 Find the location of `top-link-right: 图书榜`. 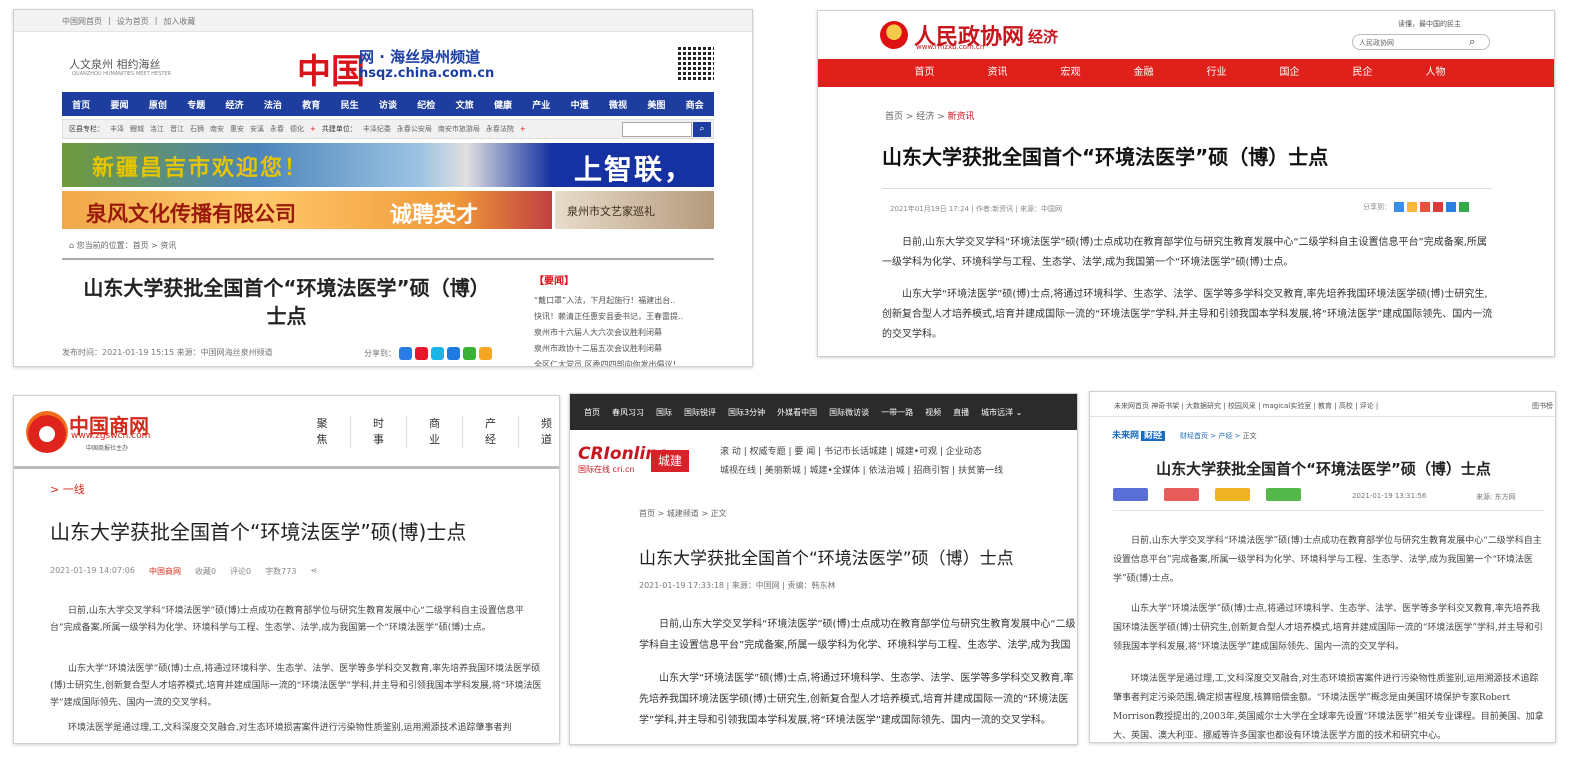

top-link-right: 图书榜 is located at coordinates (1542, 406).